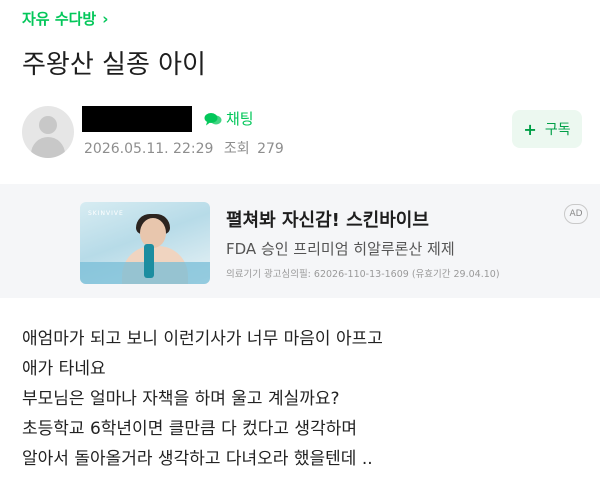  I want to click on post-meta: 2026.05.11. 22:29 조회 279, so click(184, 148).